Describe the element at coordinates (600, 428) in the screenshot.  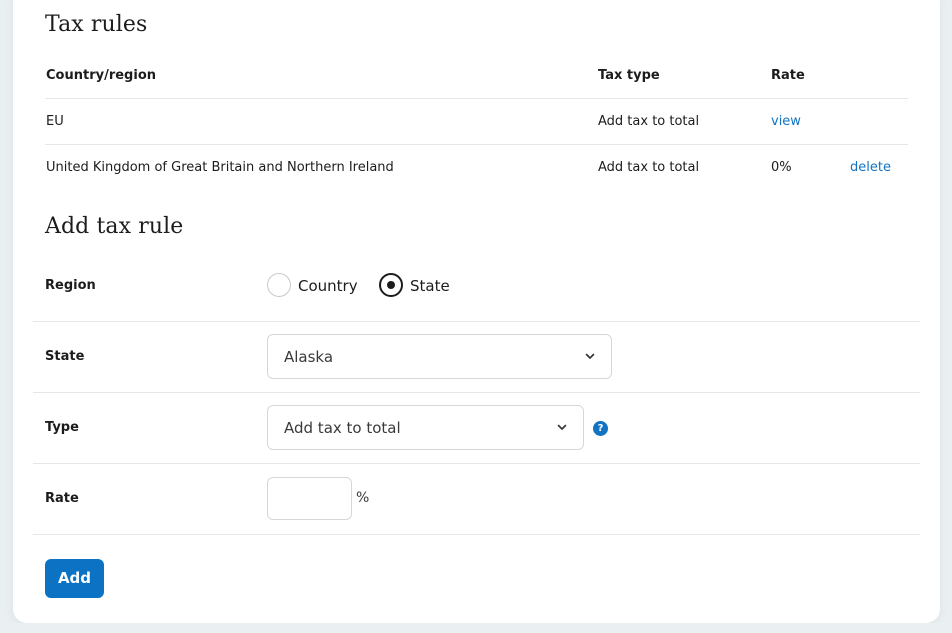
I see `help-icon: ?` at that location.